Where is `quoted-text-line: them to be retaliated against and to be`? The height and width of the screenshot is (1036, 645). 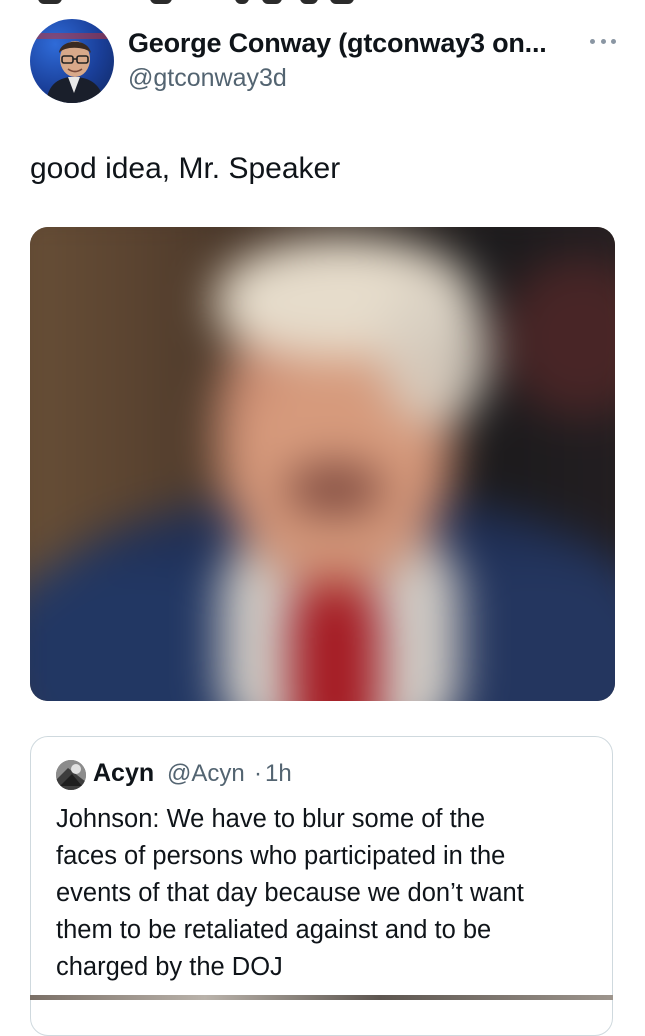
quoted-text-line: them to be retaliated against and to be is located at coordinates (274, 930).